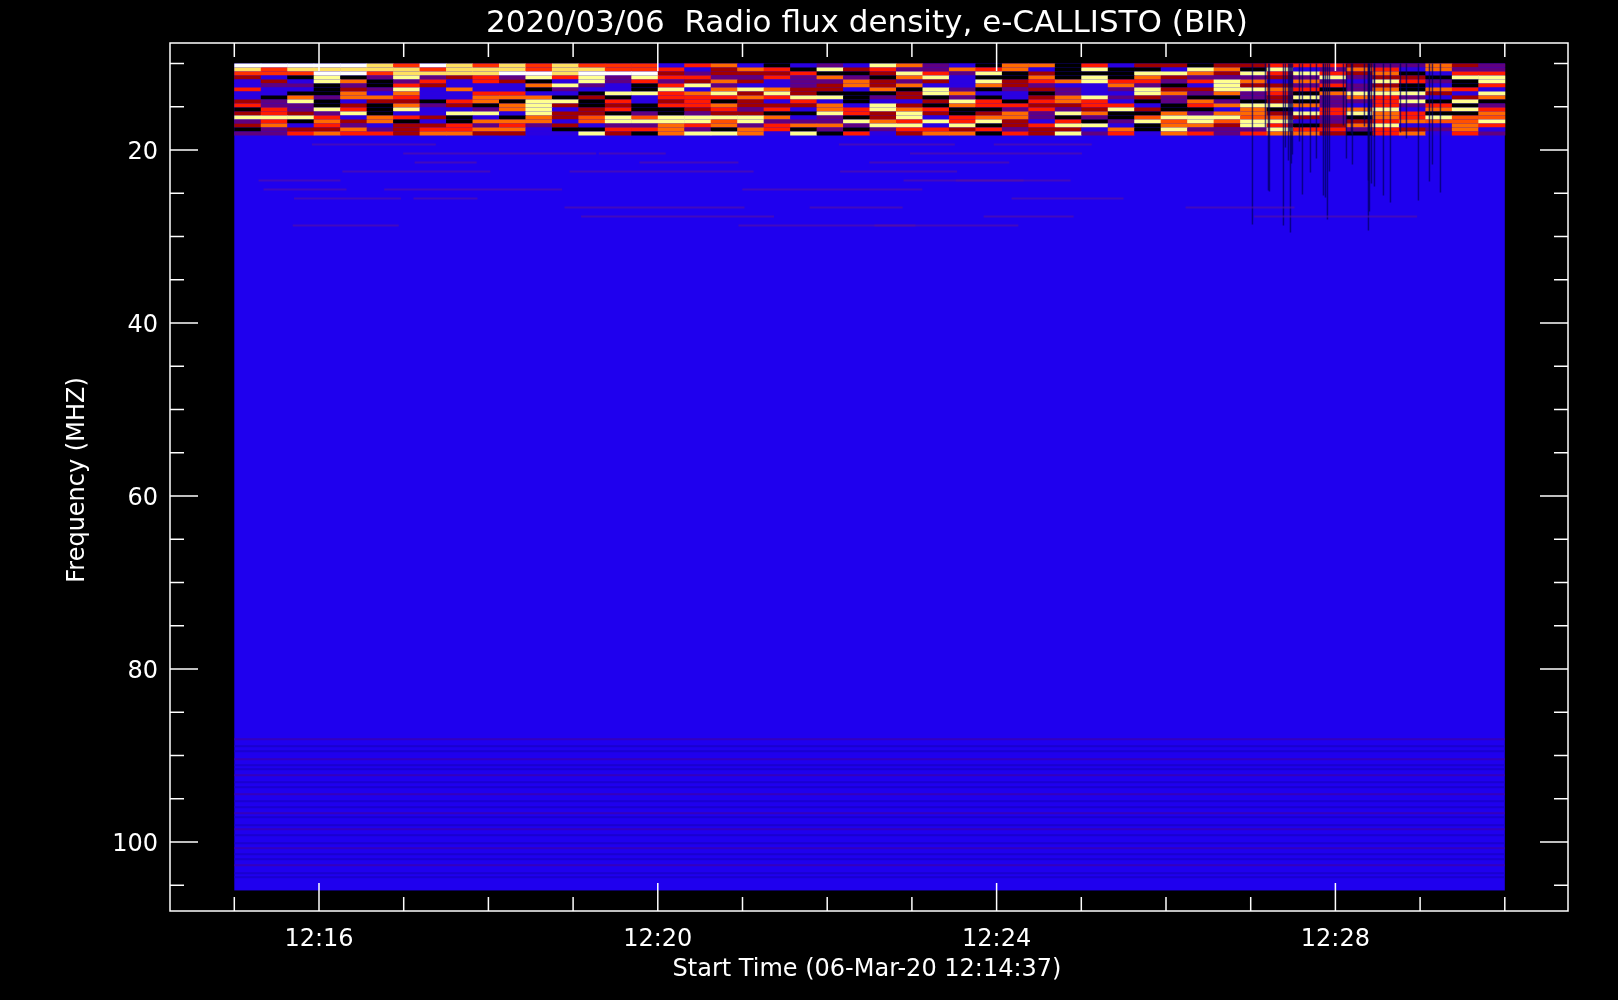  Describe the element at coordinates (1335, 938) in the screenshot. I see `x-tick-label: 12:28` at that location.